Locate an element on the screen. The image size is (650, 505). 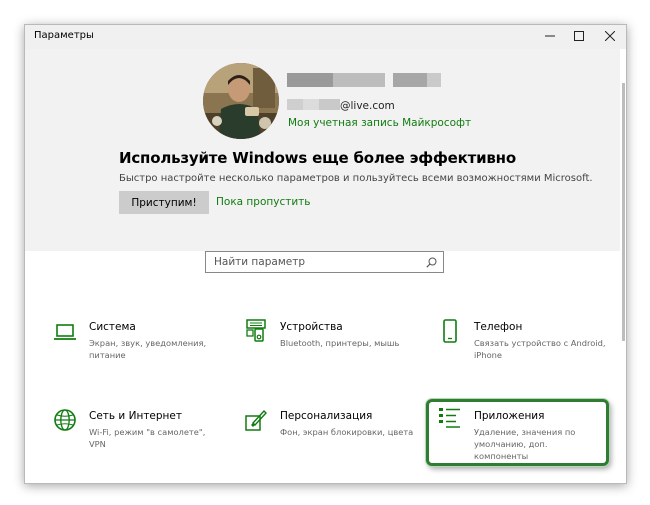
tile-network-desc: Wi-Fi, режим "в самолете", VPN is located at coordinates (147, 438).